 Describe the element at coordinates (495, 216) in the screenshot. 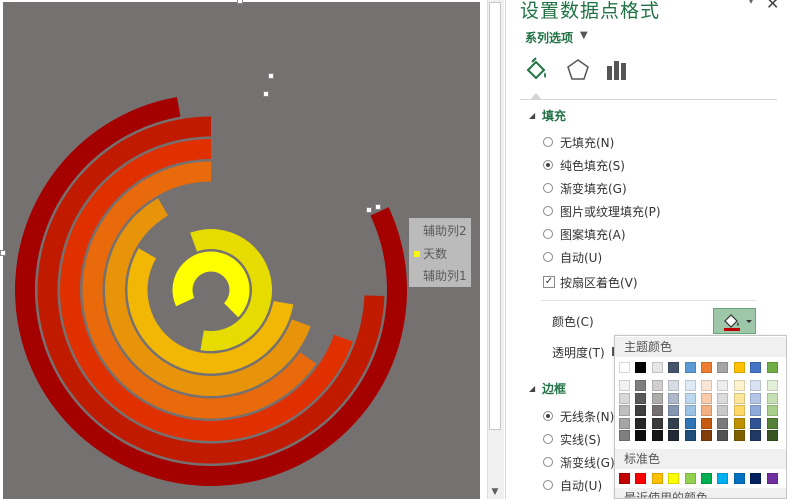

I see `scrollbar-thumb` at that location.